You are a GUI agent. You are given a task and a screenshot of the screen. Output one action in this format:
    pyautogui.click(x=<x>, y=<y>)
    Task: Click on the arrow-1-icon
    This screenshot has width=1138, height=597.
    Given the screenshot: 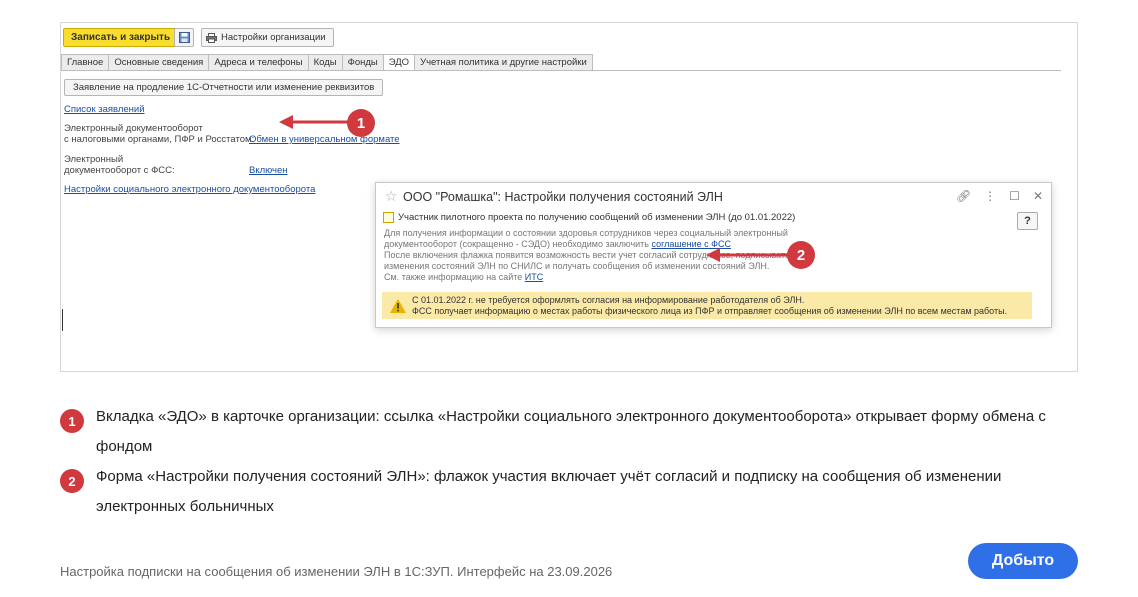 What is the action you would take?
    pyautogui.click(x=314, y=122)
    